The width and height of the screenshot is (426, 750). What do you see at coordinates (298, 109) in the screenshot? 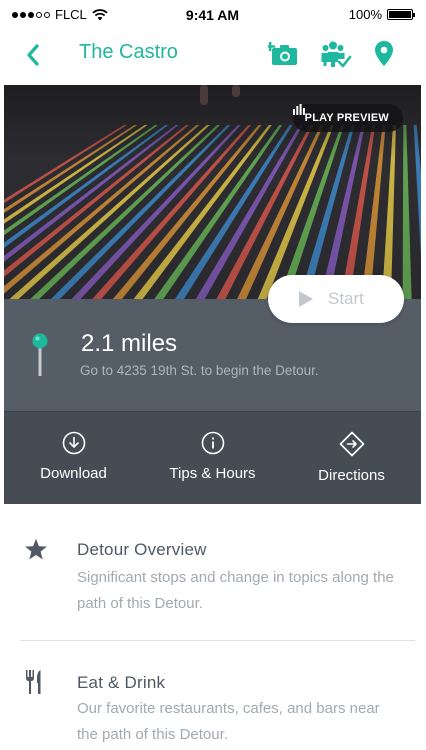
I see `audio-bars-icon` at bounding box center [298, 109].